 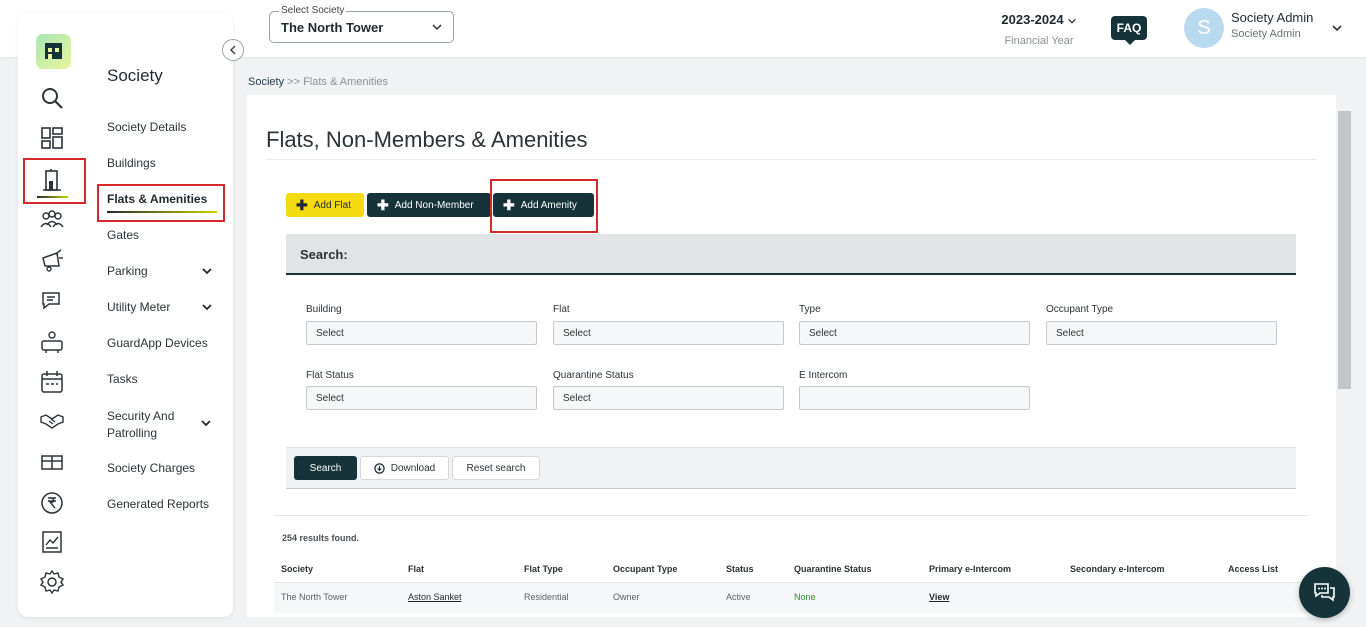 What do you see at coordinates (561, 309) in the screenshot?
I see `flat-label: Flat` at bounding box center [561, 309].